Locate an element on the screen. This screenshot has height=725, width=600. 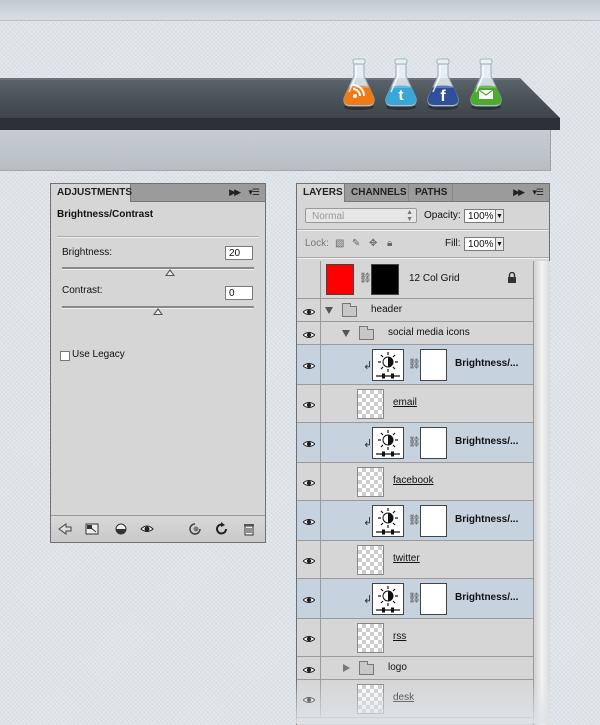
twitter-flask-icon: t is located at coordinates (401, 84).